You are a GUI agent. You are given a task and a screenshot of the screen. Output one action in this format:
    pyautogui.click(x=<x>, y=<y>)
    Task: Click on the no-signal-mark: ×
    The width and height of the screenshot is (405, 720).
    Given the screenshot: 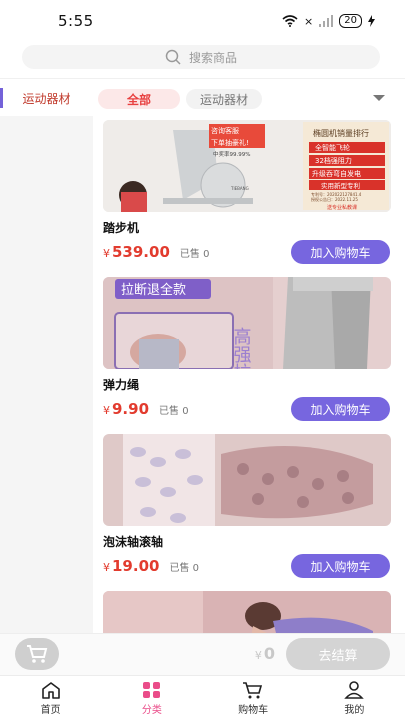 What is the action you would take?
    pyautogui.click(x=309, y=21)
    